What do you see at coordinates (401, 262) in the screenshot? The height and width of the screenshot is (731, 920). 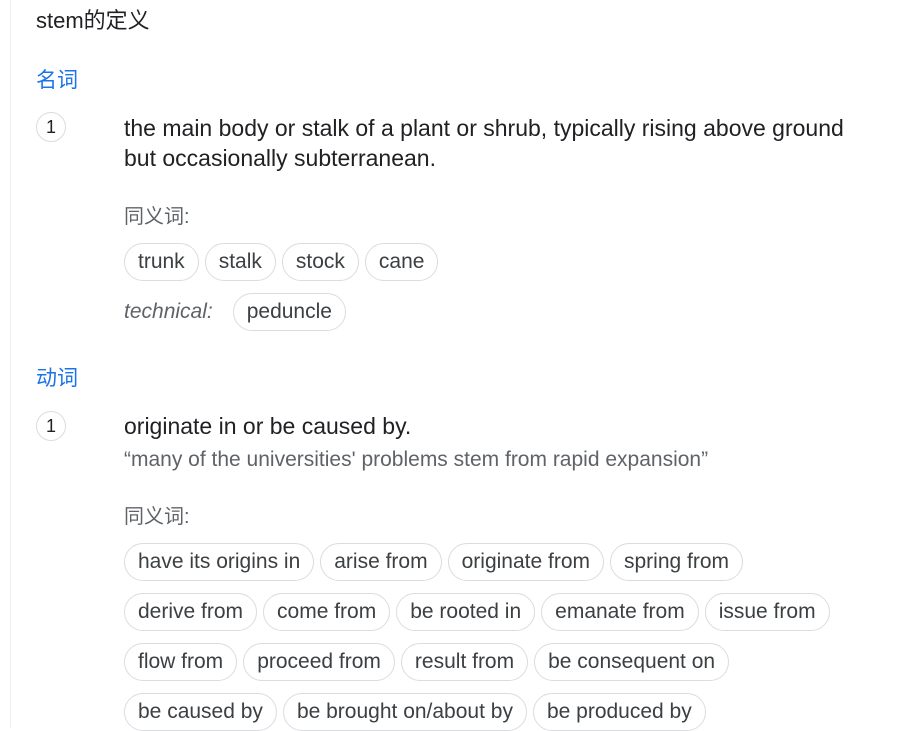 I see `synonym-chip: cane` at bounding box center [401, 262].